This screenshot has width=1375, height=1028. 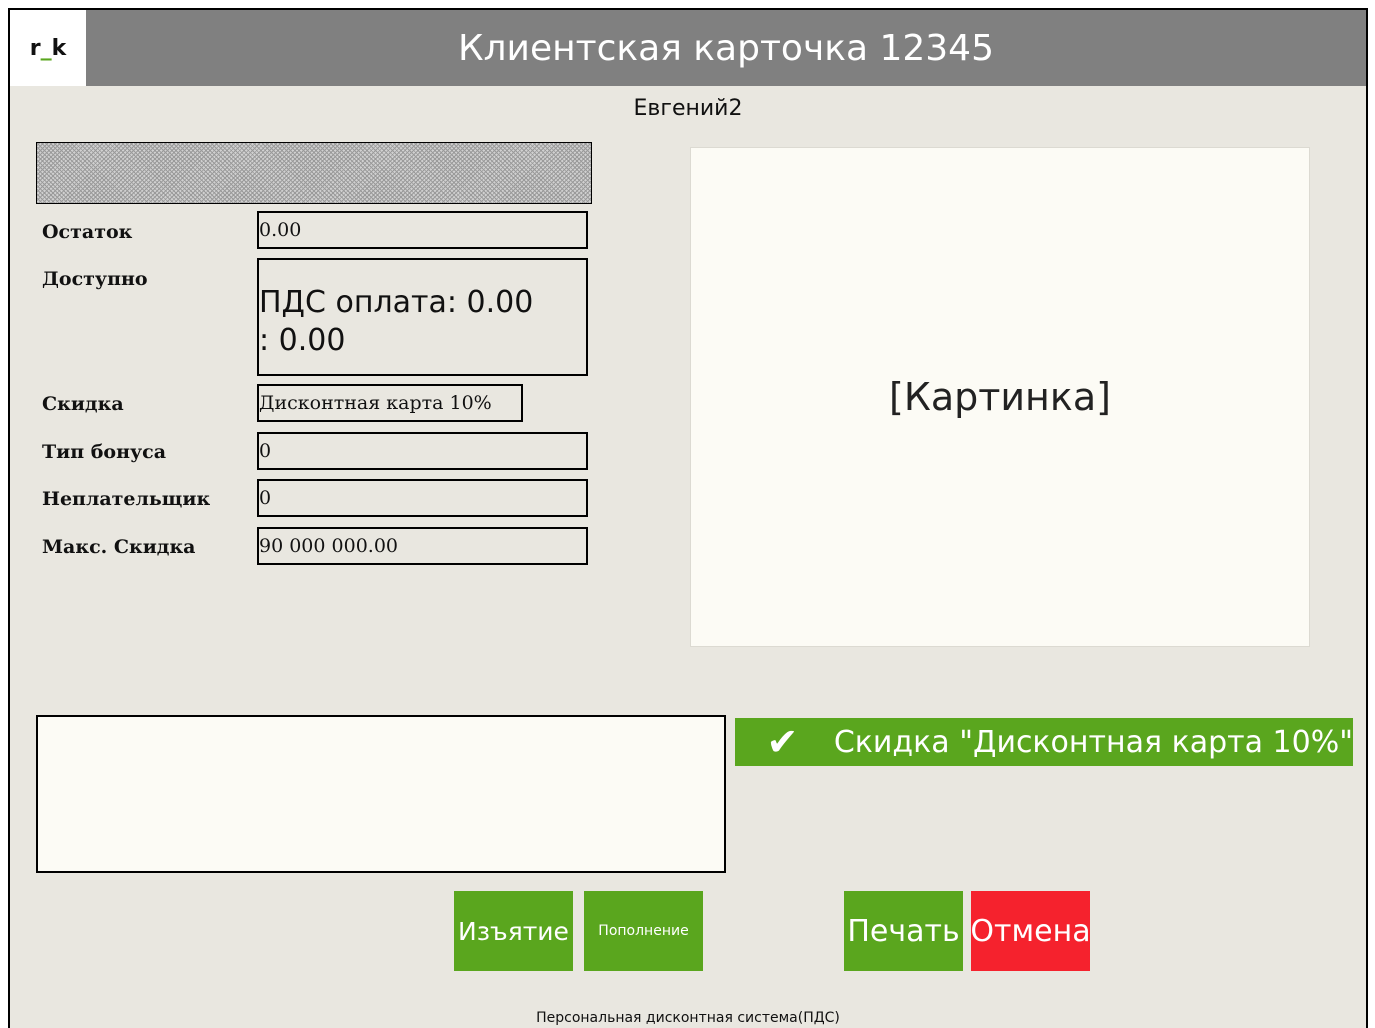 What do you see at coordinates (314, 173) in the screenshot?
I see `card-image-strip` at bounding box center [314, 173].